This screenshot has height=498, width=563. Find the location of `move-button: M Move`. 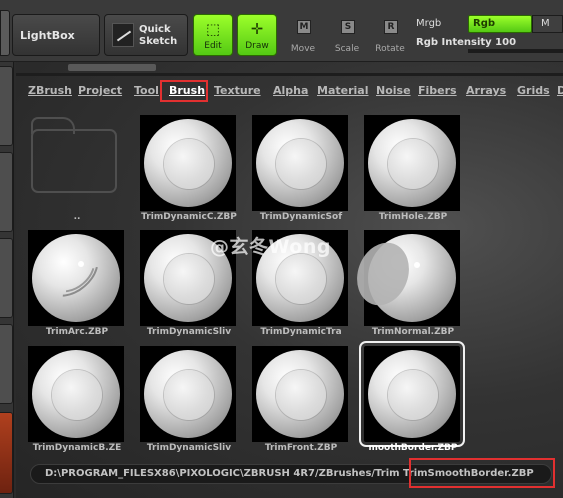

move-button: M Move is located at coordinates (303, 38).